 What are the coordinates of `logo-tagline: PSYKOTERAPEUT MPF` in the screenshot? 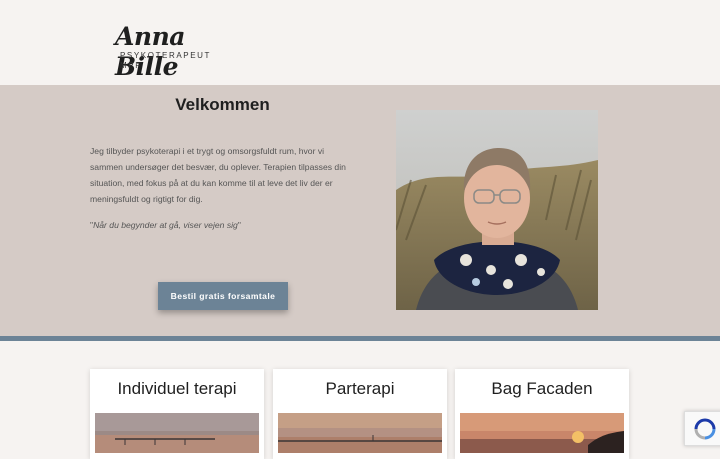 It's located at (165, 60).